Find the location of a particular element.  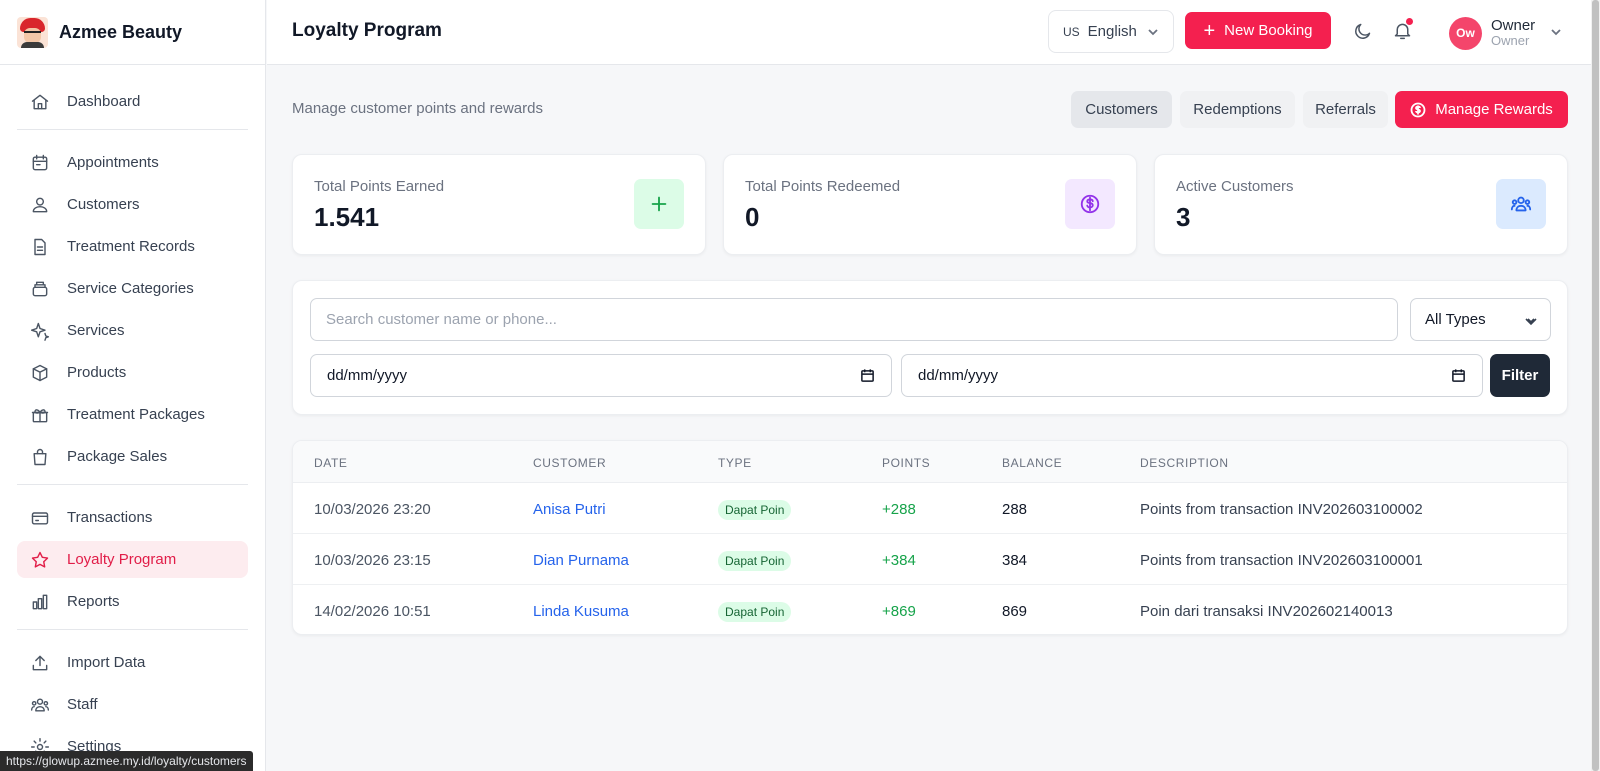

cell-balance: 869 is located at coordinates (1015, 611).